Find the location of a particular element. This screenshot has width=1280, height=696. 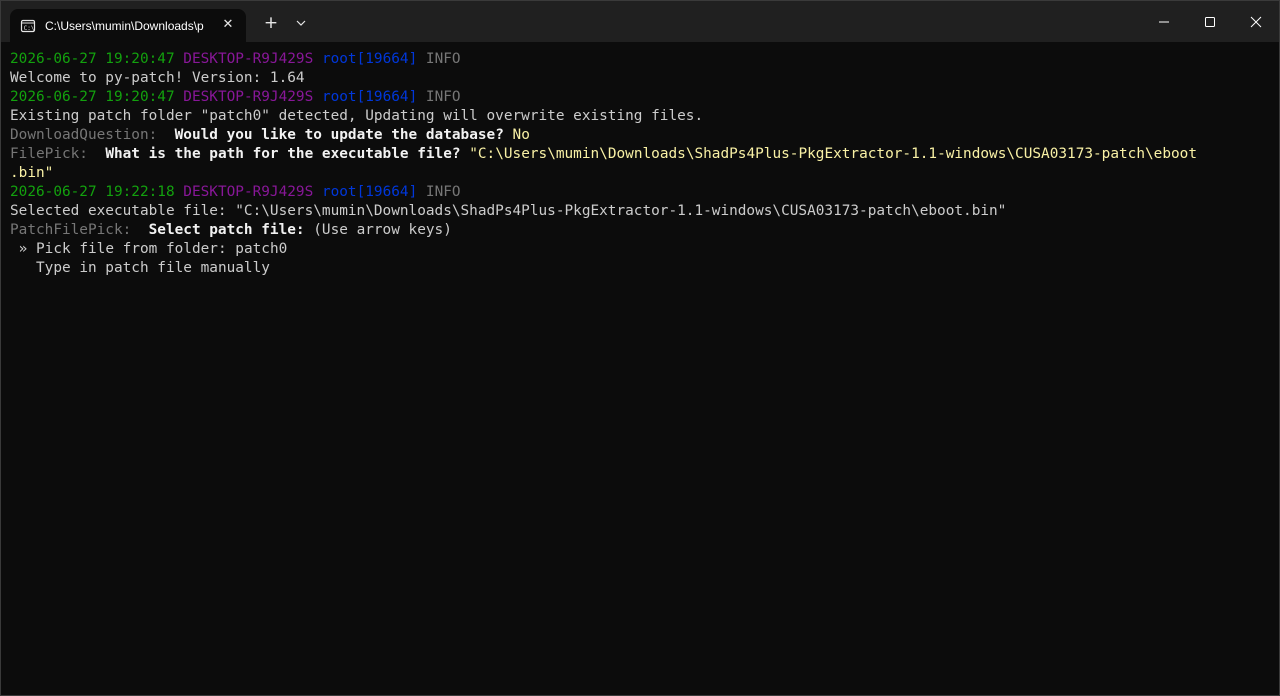

prompt-question: Select patch file: is located at coordinates (226, 230).